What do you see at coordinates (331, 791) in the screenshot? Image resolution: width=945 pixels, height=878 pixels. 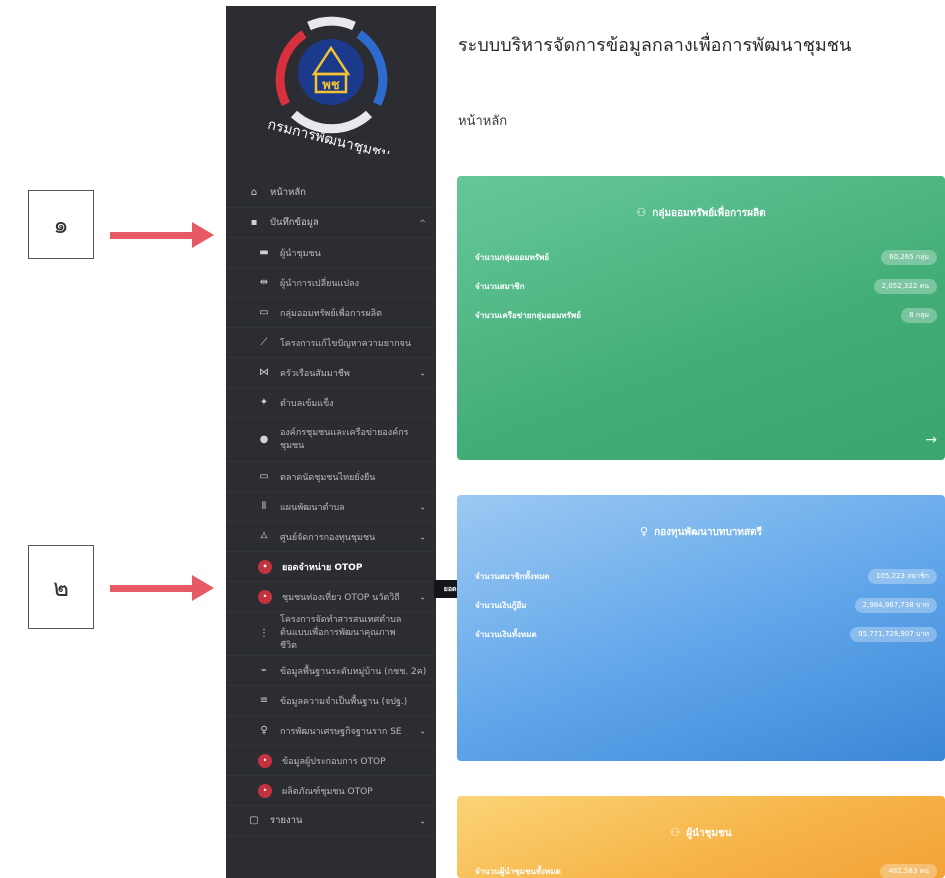 I see `sidebar-item: • ผลิตภัณฑ์ชุมชน OTOP` at bounding box center [331, 791].